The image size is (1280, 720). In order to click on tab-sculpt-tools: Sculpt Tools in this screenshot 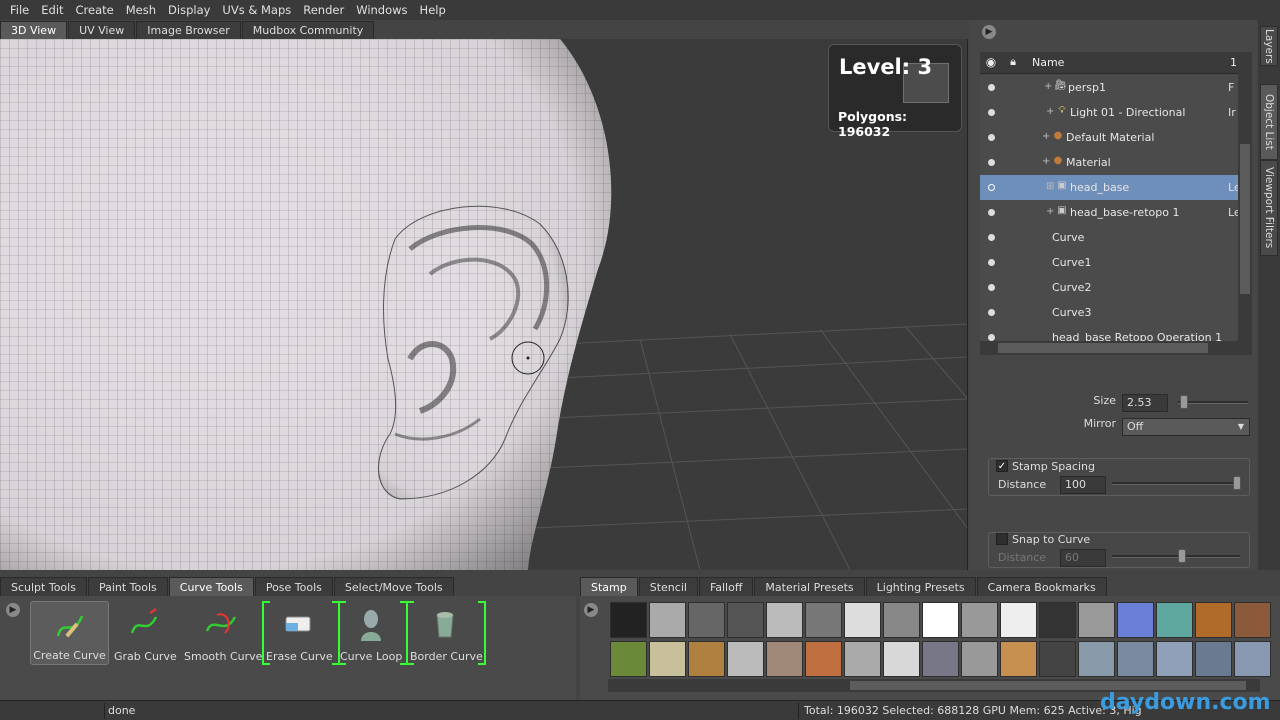, I will do `click(43, 586)`.